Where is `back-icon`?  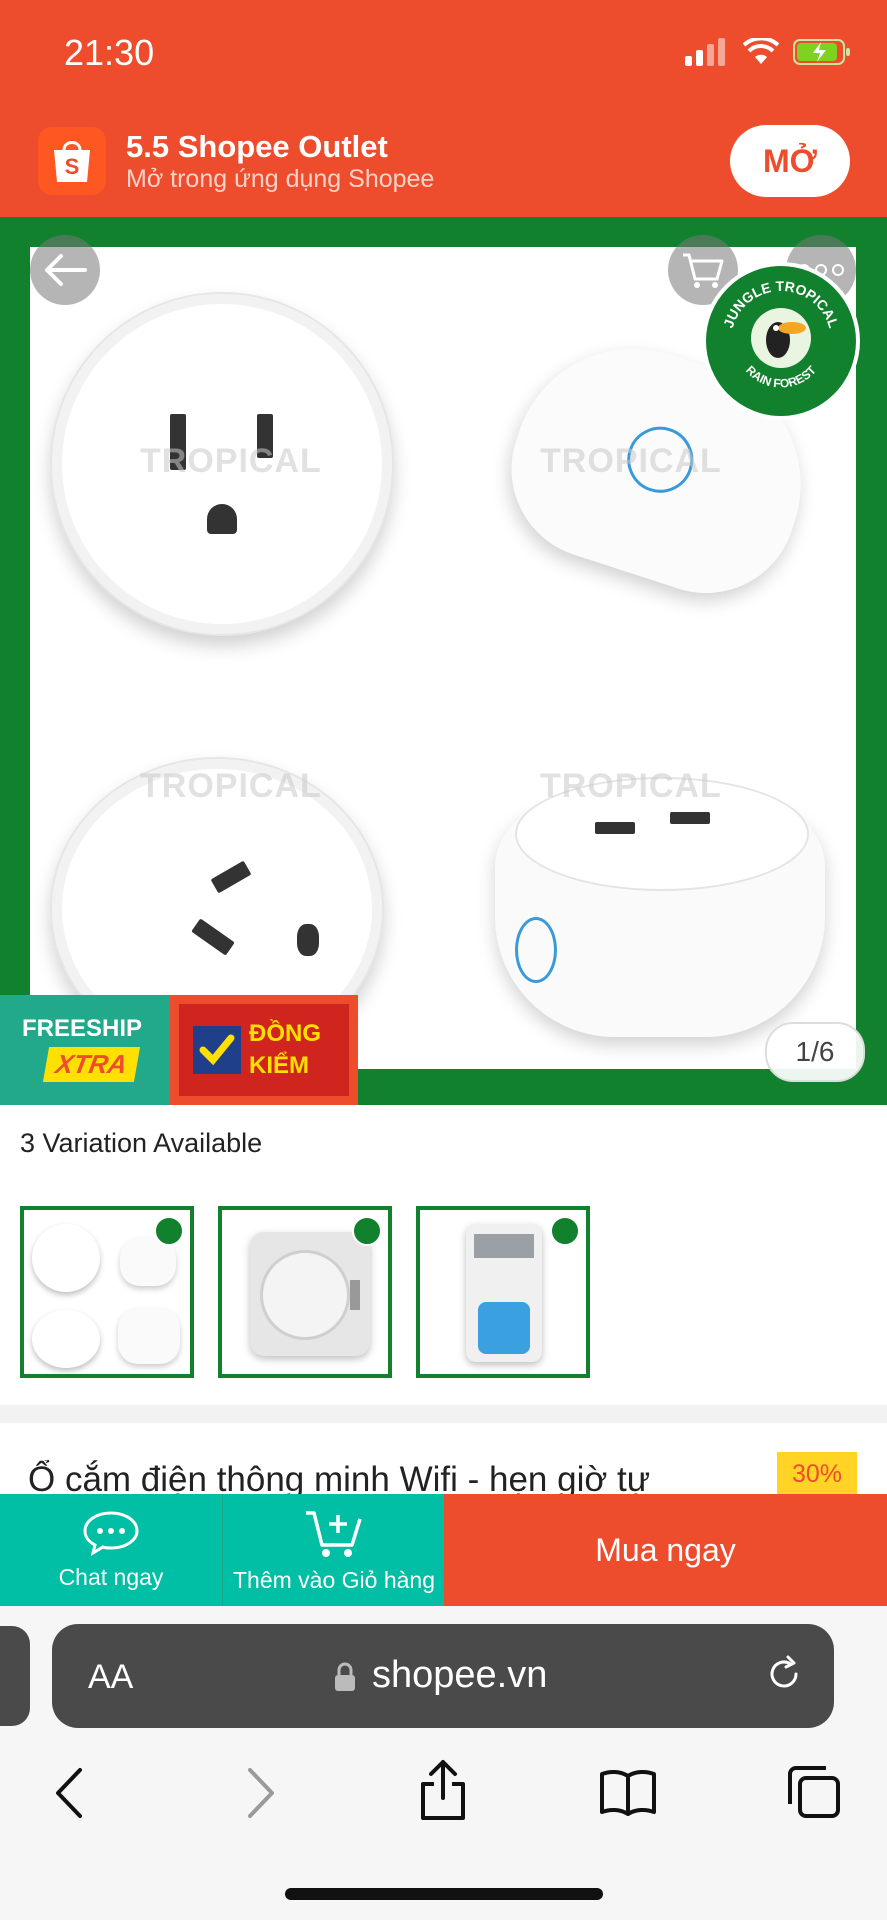
back-icon is located at coordinates (70, 1793).